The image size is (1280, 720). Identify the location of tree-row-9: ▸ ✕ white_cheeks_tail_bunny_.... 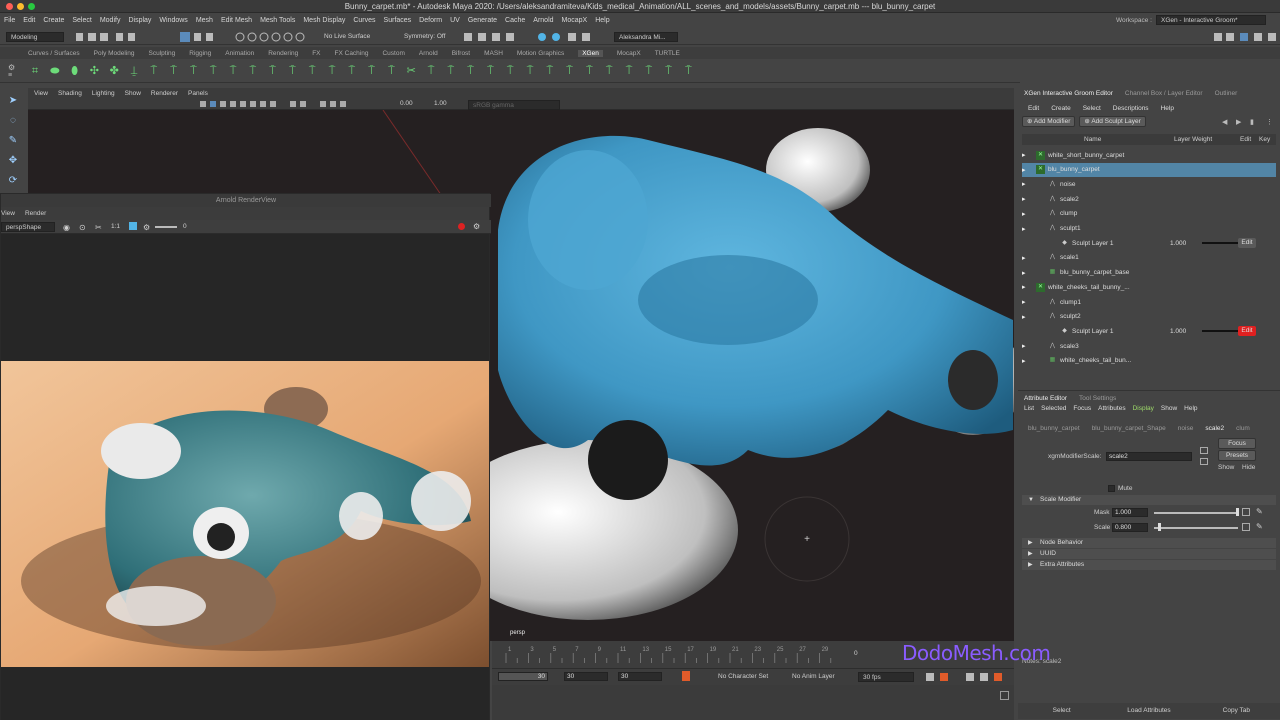
(1149, 287).